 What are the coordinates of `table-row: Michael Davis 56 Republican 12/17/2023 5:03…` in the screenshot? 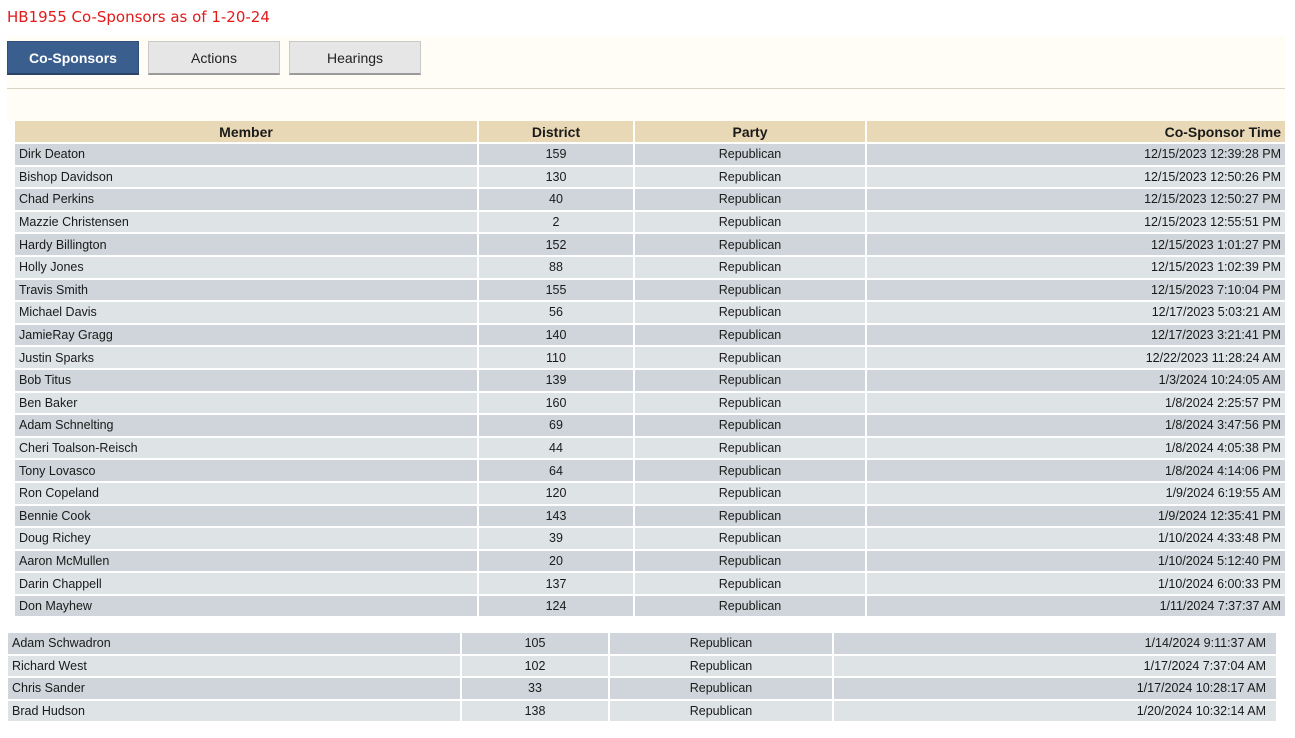 It's located at (650, 313).